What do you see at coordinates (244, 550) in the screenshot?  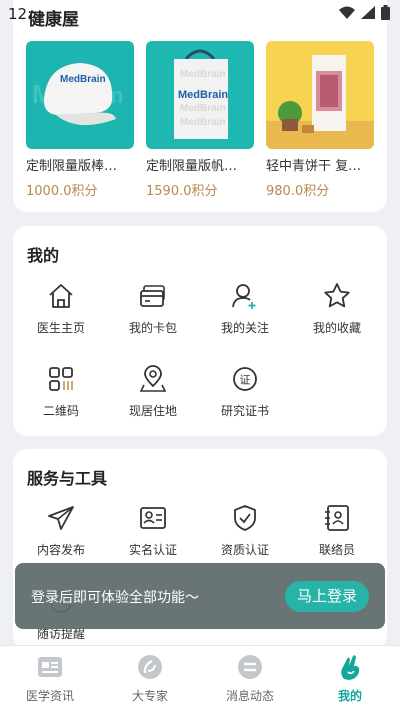 I see `grid-item-label: 资质认证` at bounding box center [244, 550].